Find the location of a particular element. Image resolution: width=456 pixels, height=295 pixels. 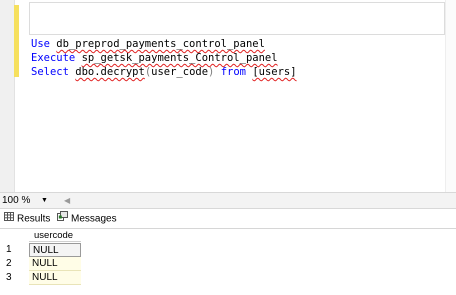

tab-results: Results is located at coordinates (27, 219).